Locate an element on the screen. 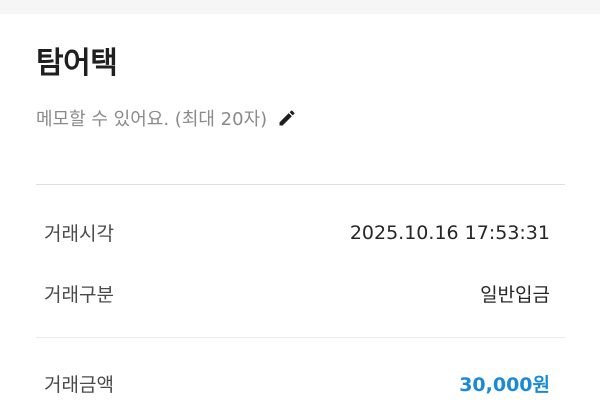 This screenshot has width=600, height=406. memo-placeholder: 메모할 수 있어요. (최대 20자) is located at coordinates (151, 118).